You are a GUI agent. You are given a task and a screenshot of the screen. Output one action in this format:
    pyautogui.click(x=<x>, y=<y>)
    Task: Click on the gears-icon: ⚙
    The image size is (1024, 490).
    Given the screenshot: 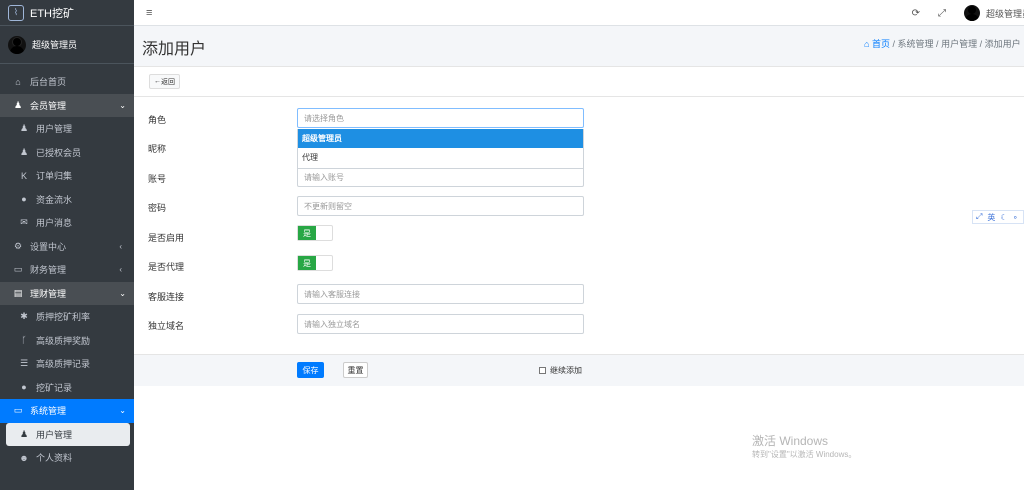 What is the action you would take?
    pyautogui.click(x=18, y=245)
    